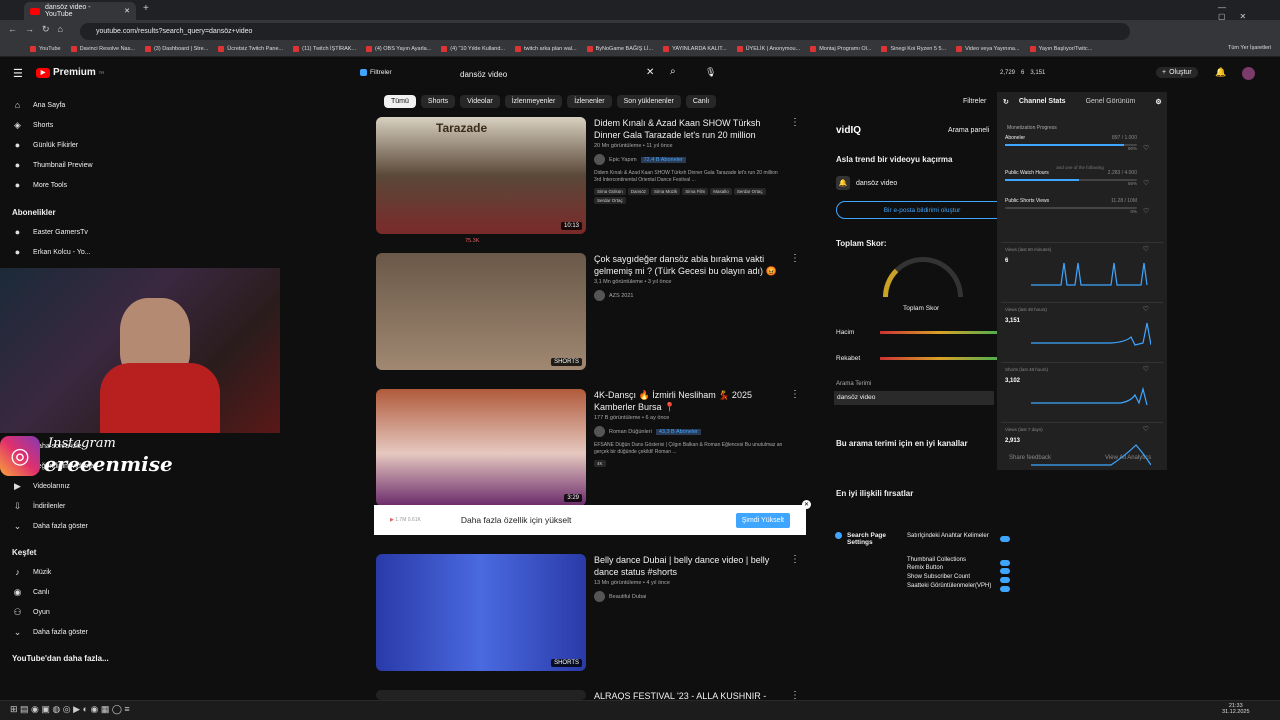  I want to click on channel-link: AZS 2021, so click(689, 295).